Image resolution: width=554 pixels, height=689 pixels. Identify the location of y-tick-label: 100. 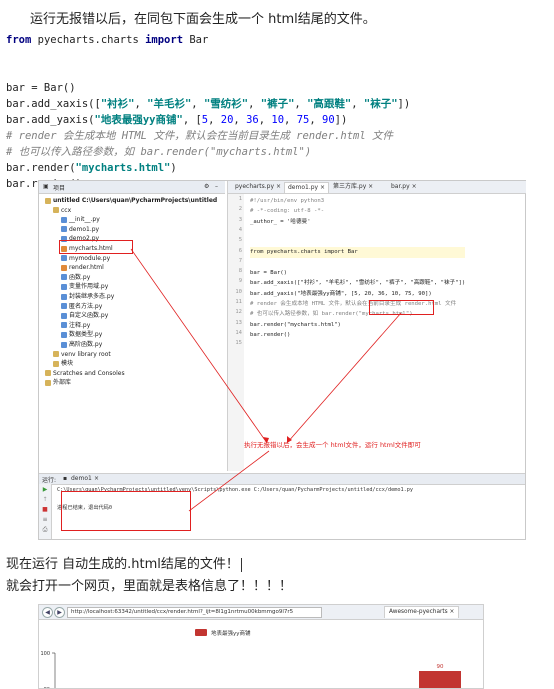
(45, 654).